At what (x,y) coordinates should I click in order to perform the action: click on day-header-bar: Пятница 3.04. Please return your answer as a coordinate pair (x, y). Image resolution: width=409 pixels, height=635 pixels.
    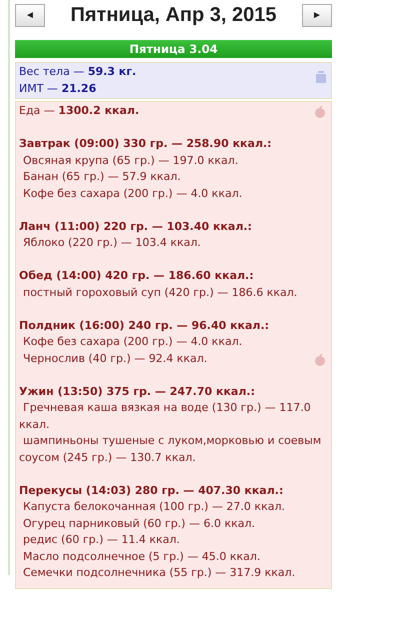
    Looking at the image, I should click on (173, 49).